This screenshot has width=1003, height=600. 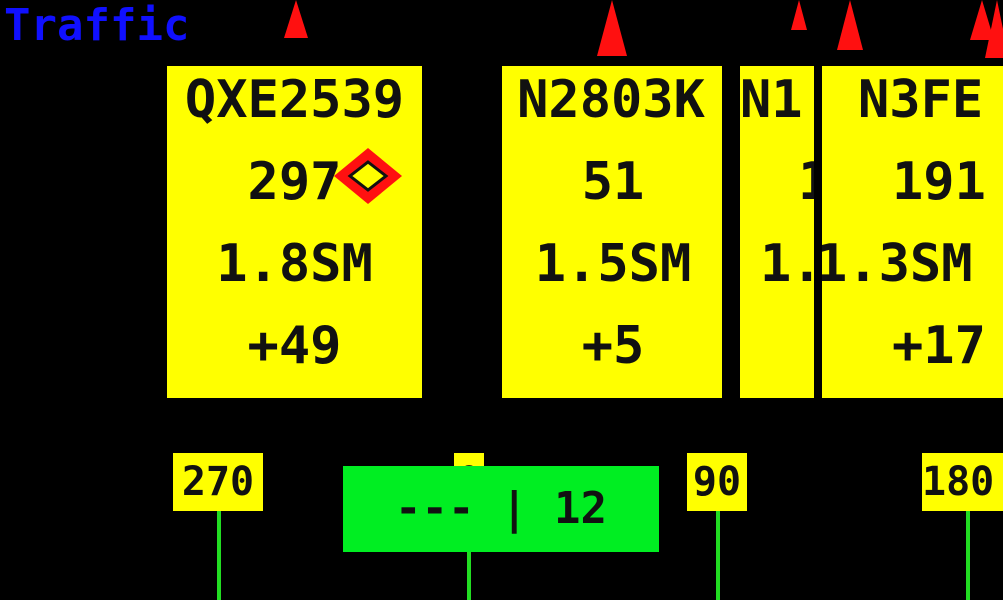 What do you see at coordinates (717, 482) in the screenshot?
I see `heading-label-90: 90` at bounding box center [717, 482].